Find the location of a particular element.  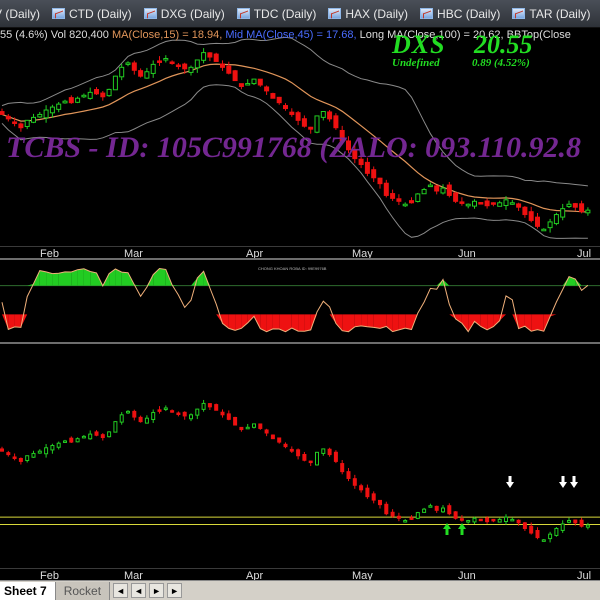

oscillator-panel: CHONG KHOAN ROBA ID: 99E9976B is located at coordinates (300, 300).